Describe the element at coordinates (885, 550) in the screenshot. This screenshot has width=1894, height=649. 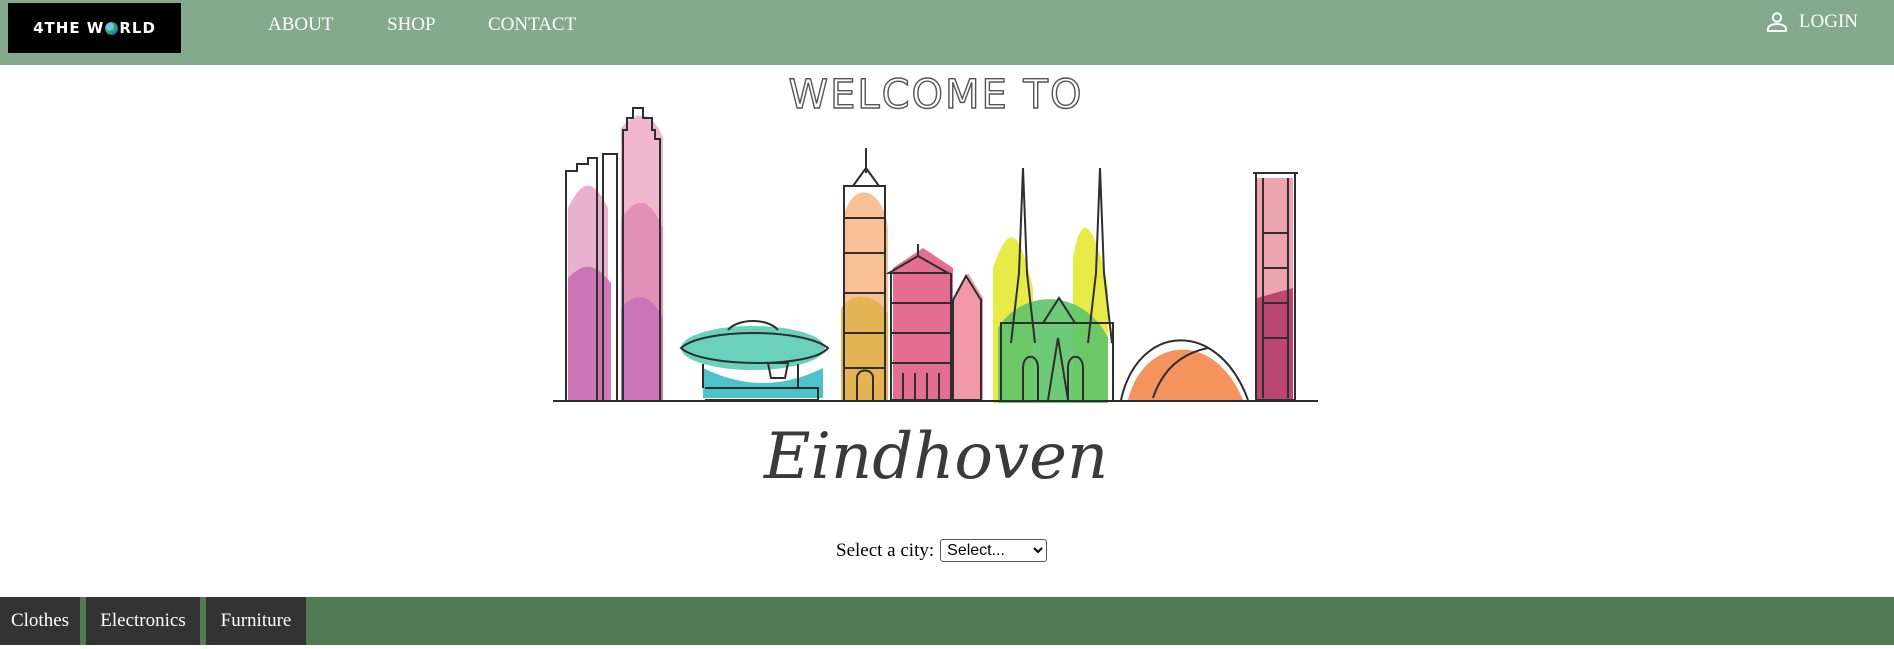
I see `city-select-label: Select a city:` at that location.